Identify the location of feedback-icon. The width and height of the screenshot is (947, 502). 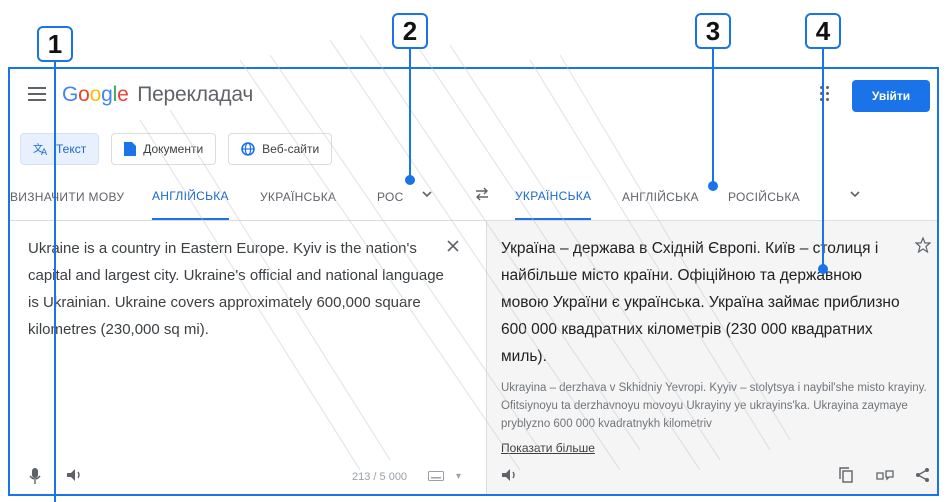
(885, 475).